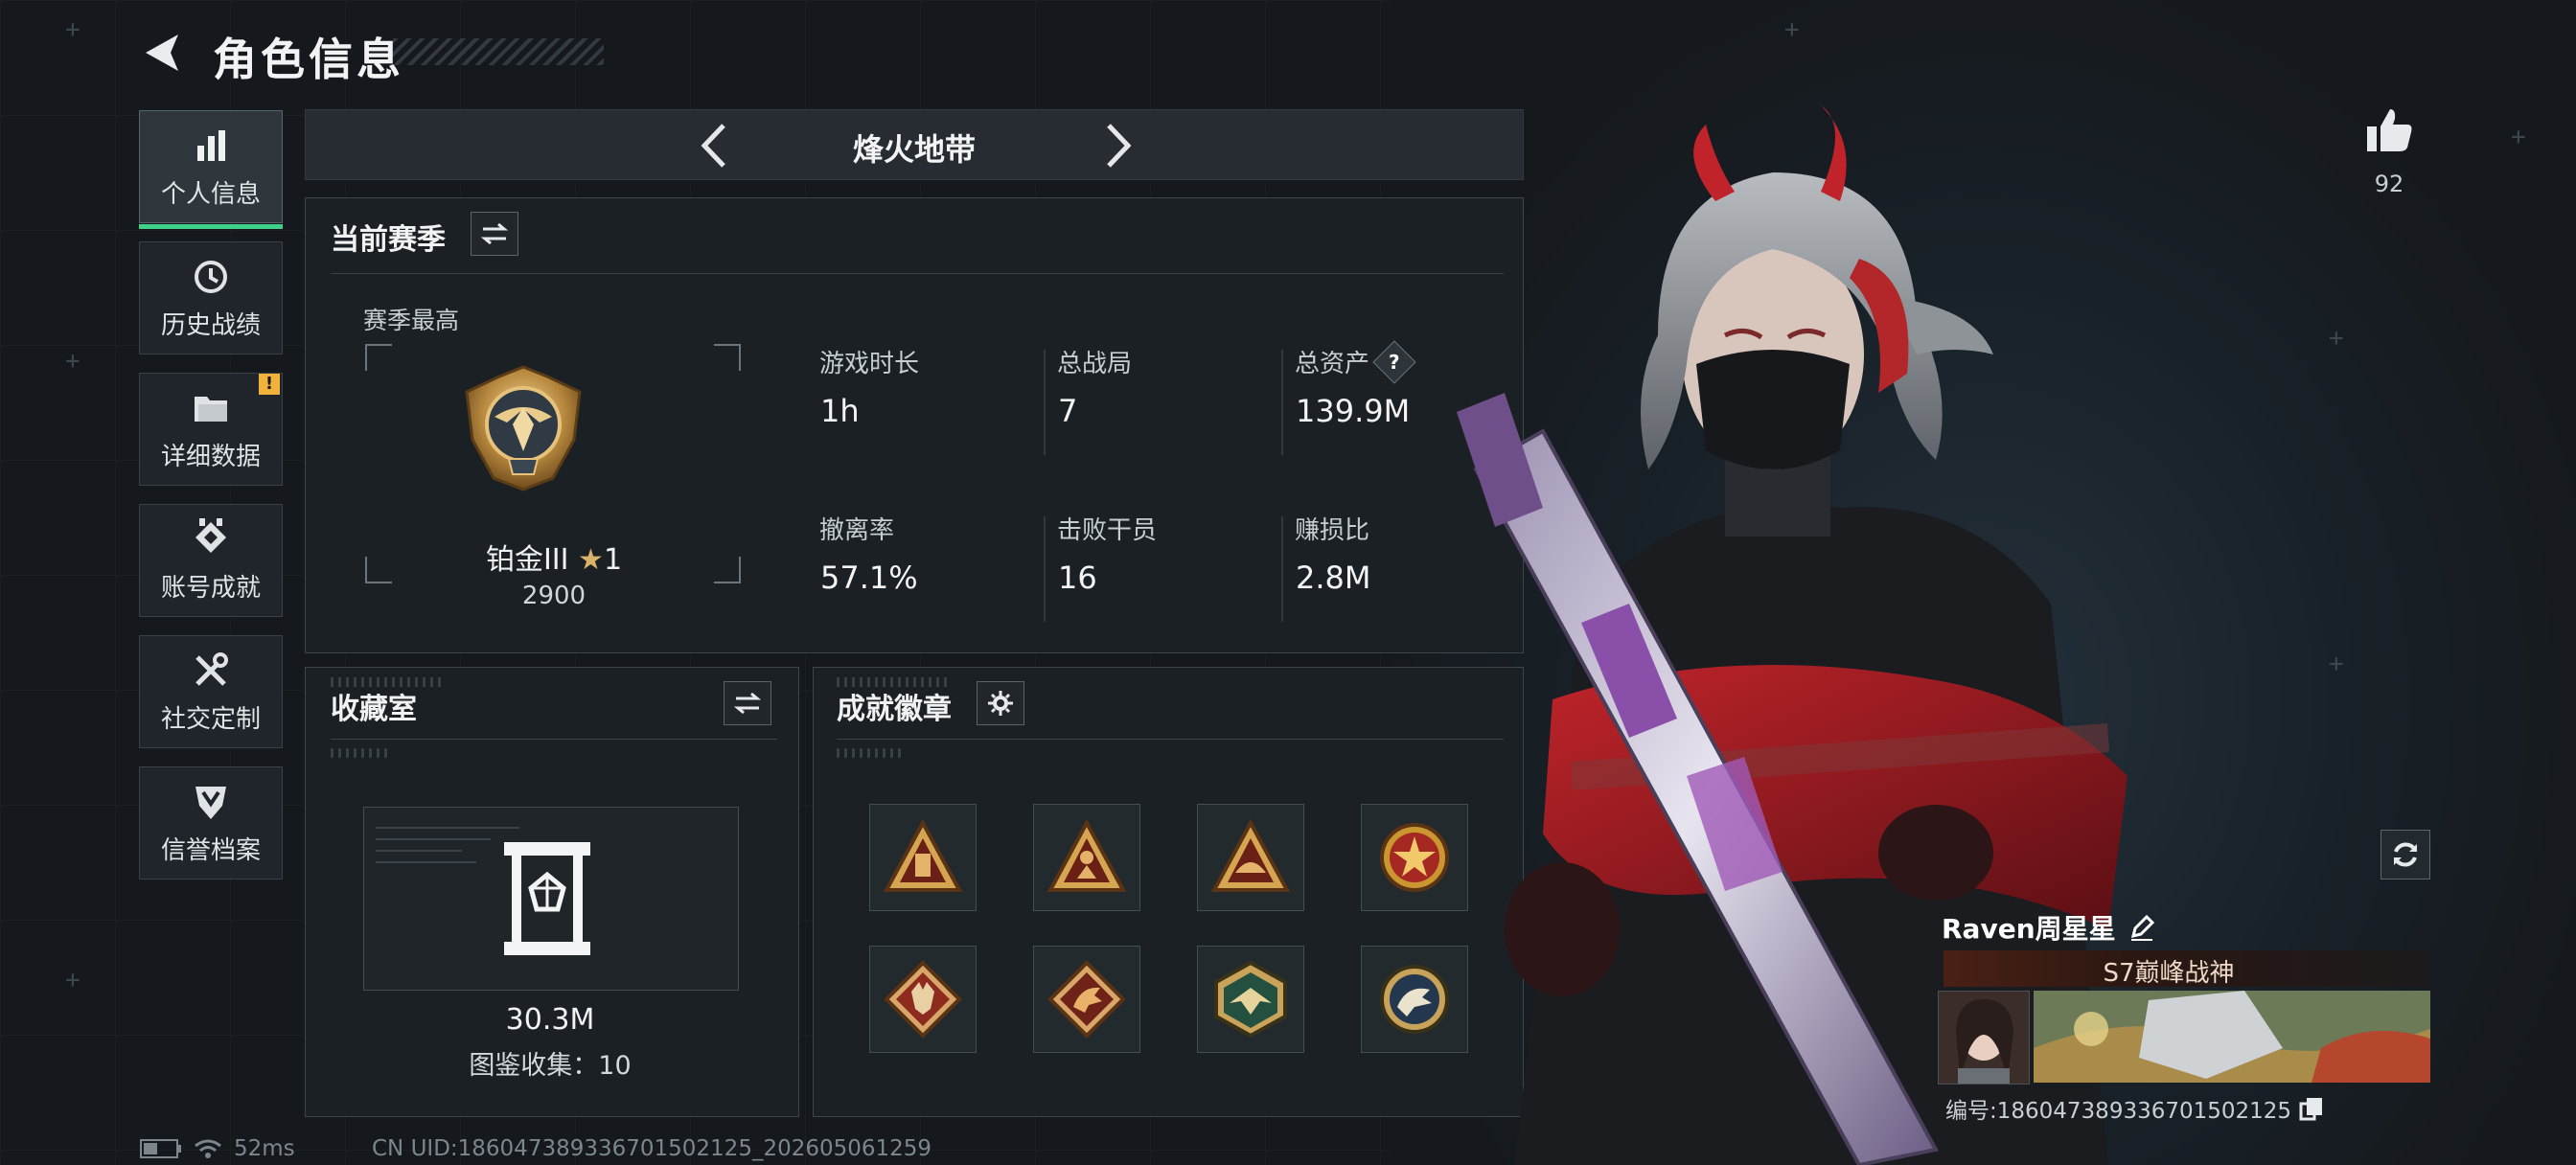 The height and width of the screenshot is (1165, 2576). I want to click on collection-title: 收藏室, so click(374, 710).